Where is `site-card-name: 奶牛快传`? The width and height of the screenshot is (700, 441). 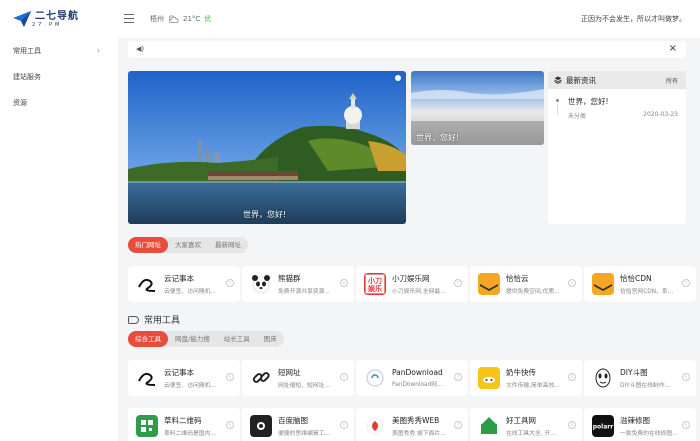
site-card-name: 奶牛快传 is located at coordinates (521, 372).